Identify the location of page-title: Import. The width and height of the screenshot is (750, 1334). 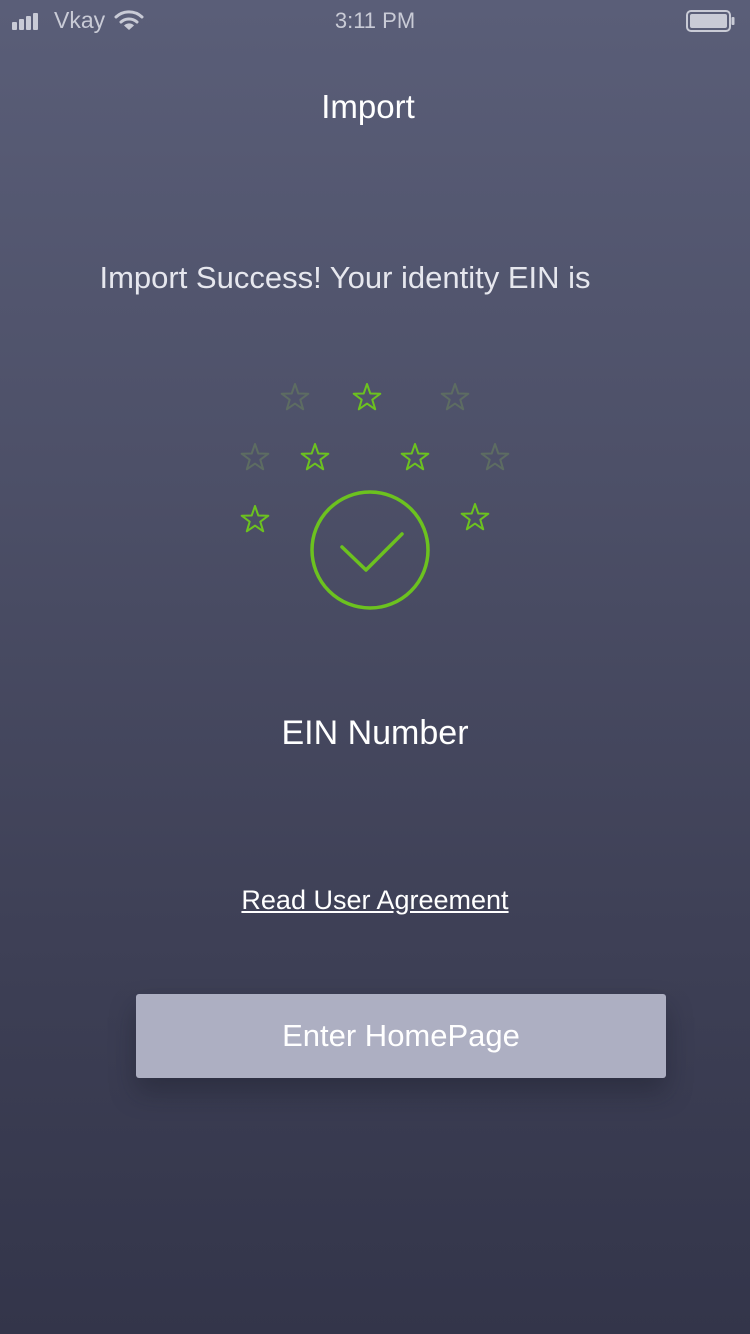
(368, 106).